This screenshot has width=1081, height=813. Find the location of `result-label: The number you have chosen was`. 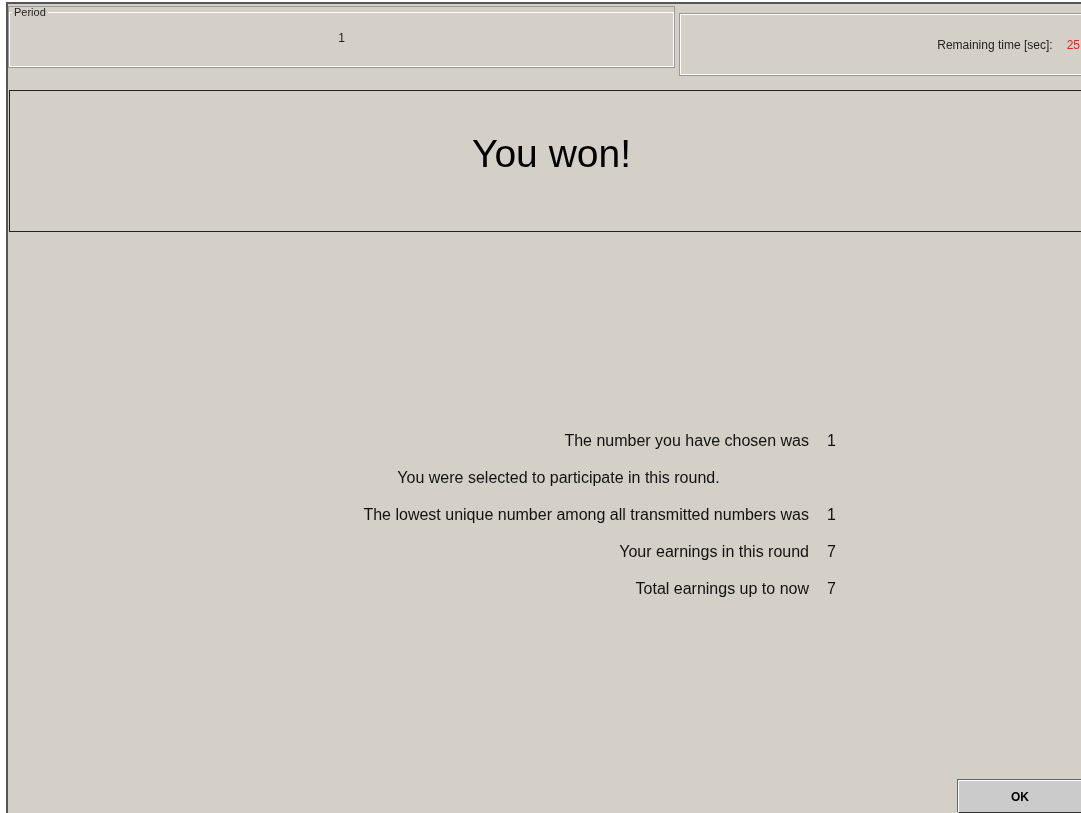

result-label: The number you have chosen was is located at coordinates (686, 440).